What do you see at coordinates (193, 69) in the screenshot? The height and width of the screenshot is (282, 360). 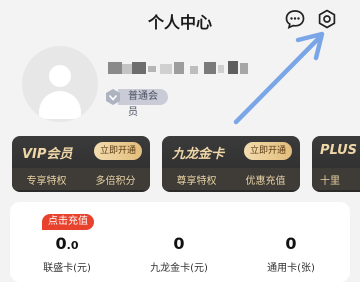 I see `username-blurred` at bounding box center [193, 69].